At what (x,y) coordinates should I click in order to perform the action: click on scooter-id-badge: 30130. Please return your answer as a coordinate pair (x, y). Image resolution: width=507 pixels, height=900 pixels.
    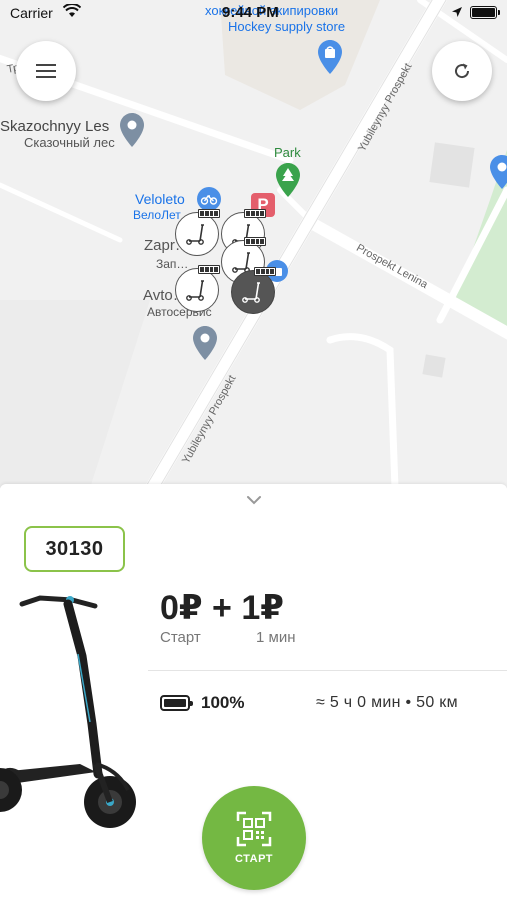
    Looking at the image, I should click on (74, 549).